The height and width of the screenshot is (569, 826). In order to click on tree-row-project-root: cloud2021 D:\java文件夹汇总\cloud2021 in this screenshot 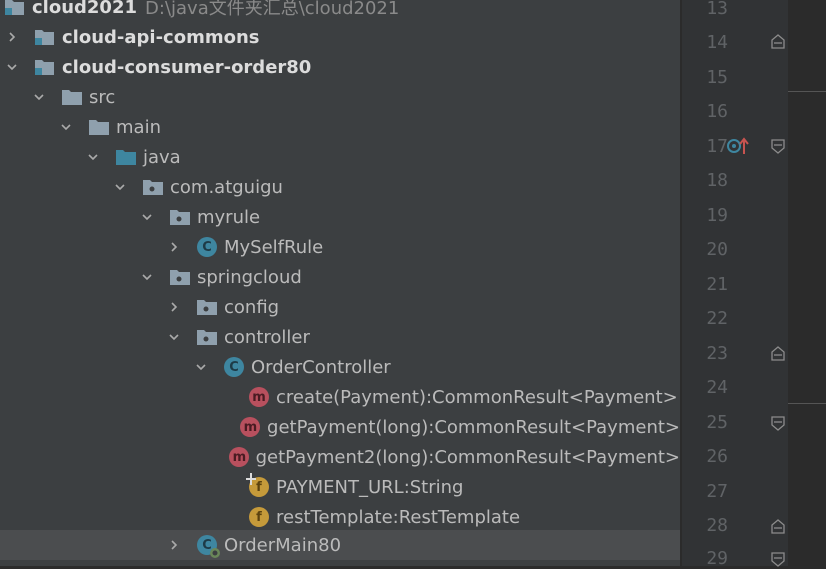, I will do `click(340, 11)`.